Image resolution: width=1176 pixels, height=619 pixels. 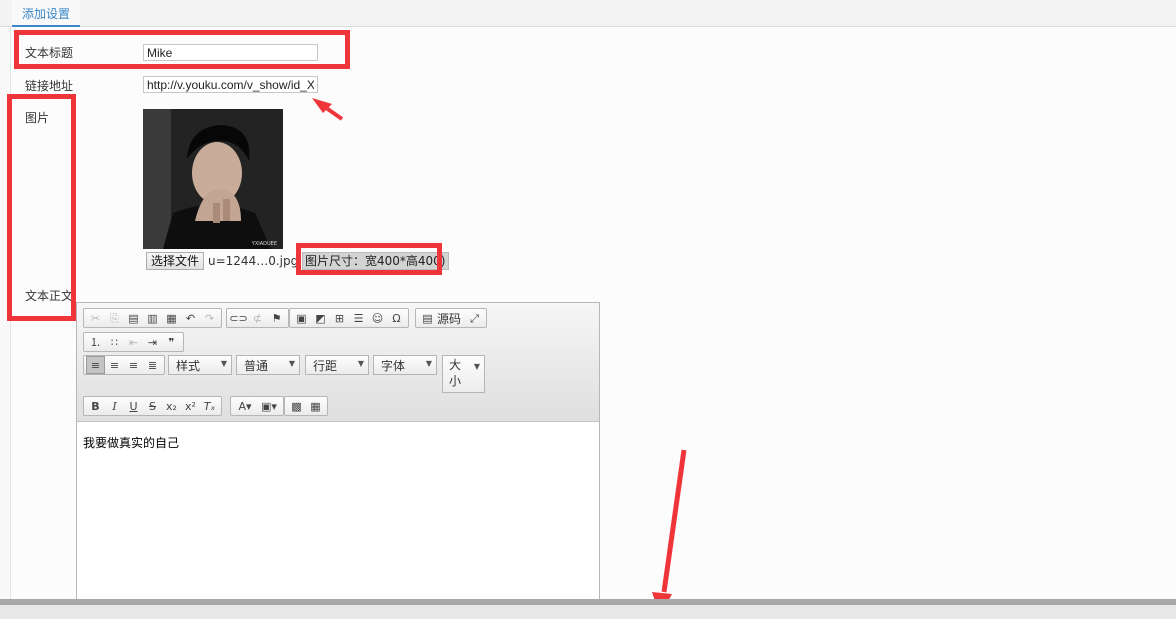 What do you see at coordinates (669, 532) in the screenshot?
I see `annotation-arrow-bottom` at bounding box center [669, 532].